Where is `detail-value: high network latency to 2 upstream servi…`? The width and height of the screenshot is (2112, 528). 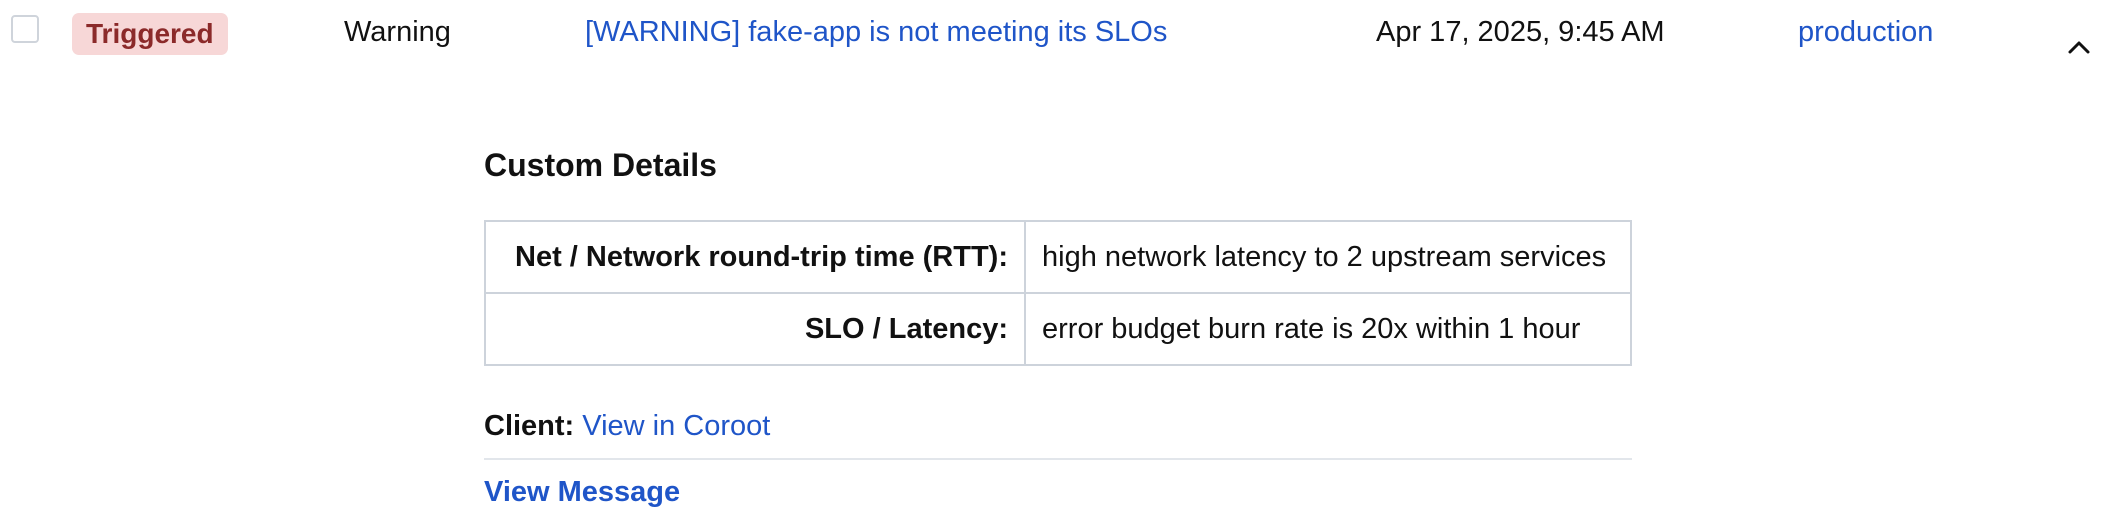
detail-value: high network latency to 2 upstream servi… is located at coordinates (1328, 257).